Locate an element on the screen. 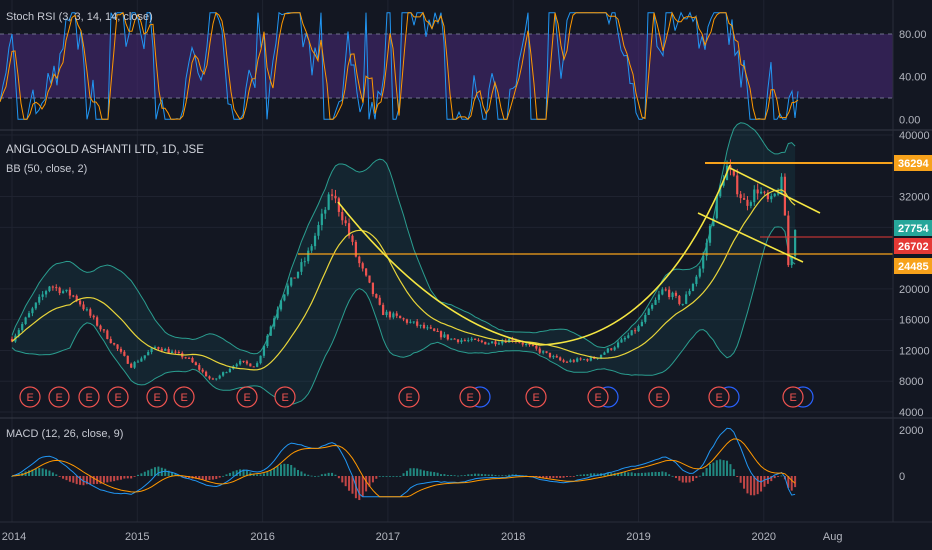  stoch-label: Stoch RSI (3, 3, 14, 14, close) is located at coordinates (79, 17).